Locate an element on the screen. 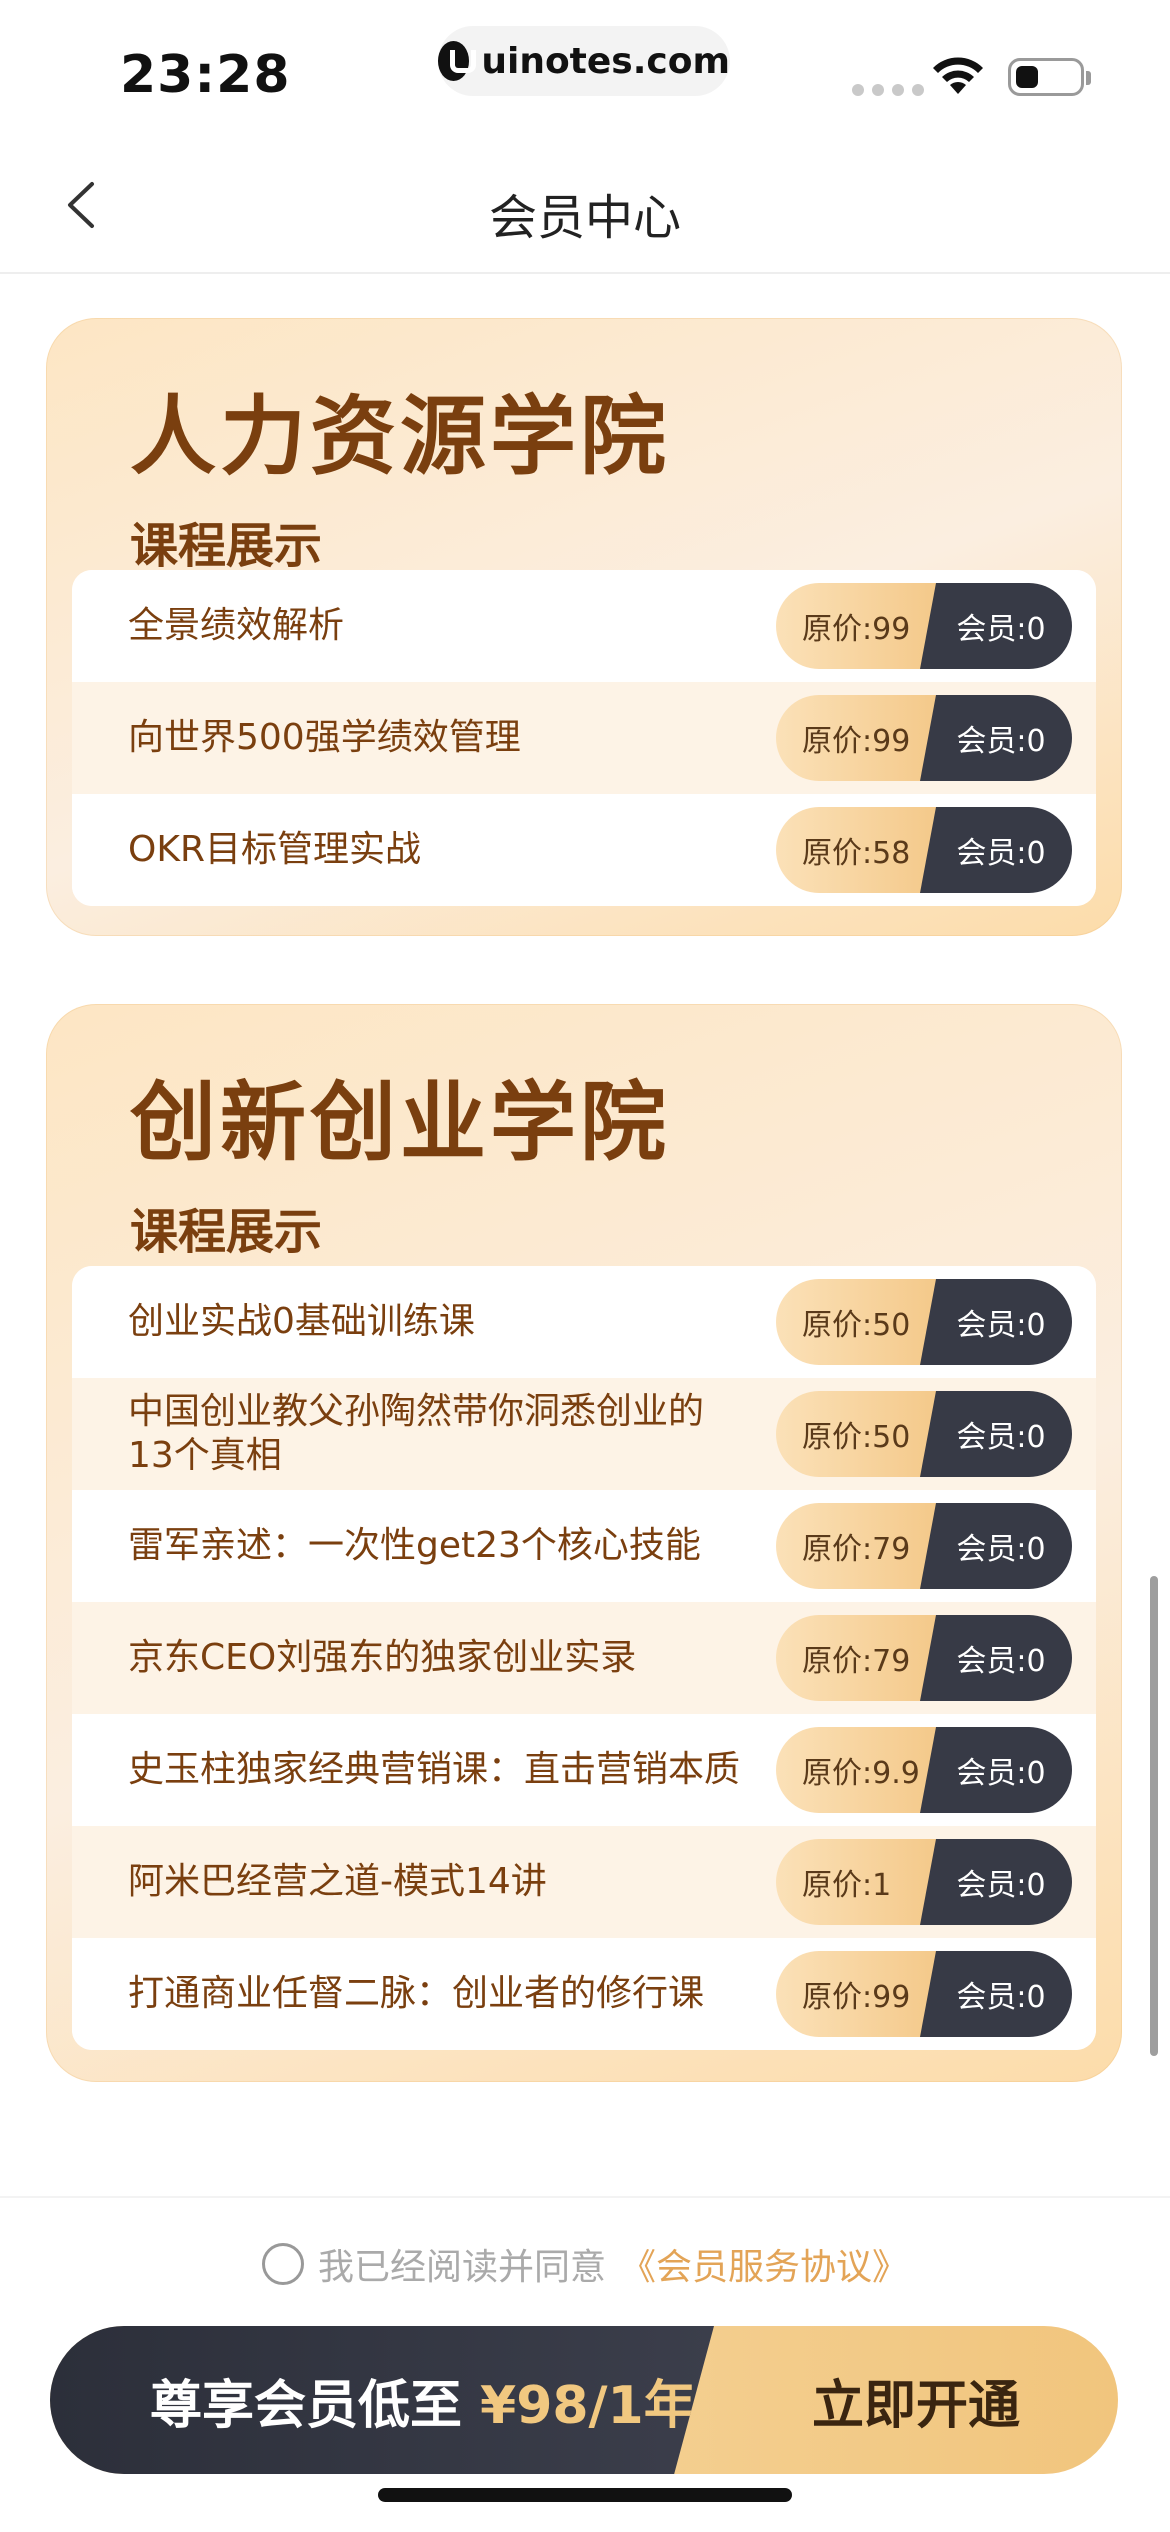 The height and width of the screenshot is (2532, 1170). course-name: 阿米巴经营之道-模式14讲 is located at coordinates (337, 1881).